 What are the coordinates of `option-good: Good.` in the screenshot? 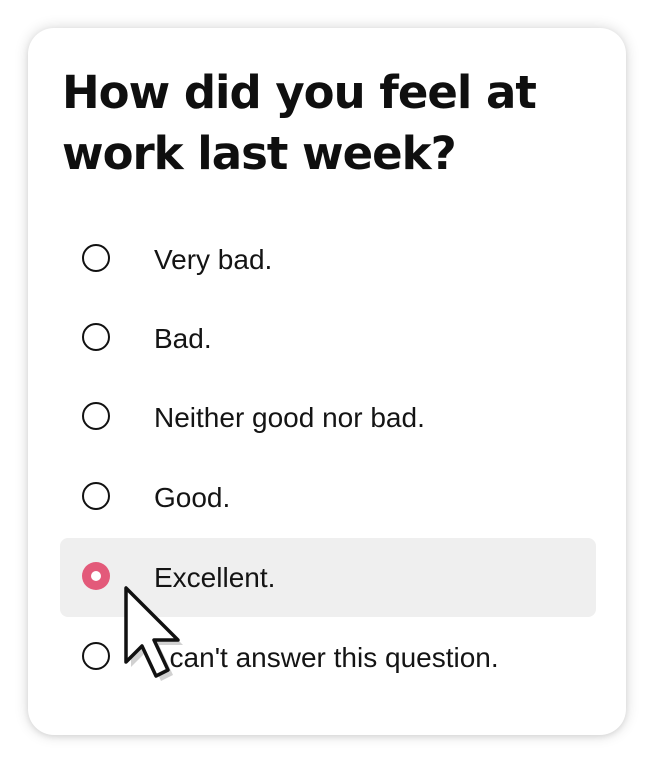 It's located at (328, 497).